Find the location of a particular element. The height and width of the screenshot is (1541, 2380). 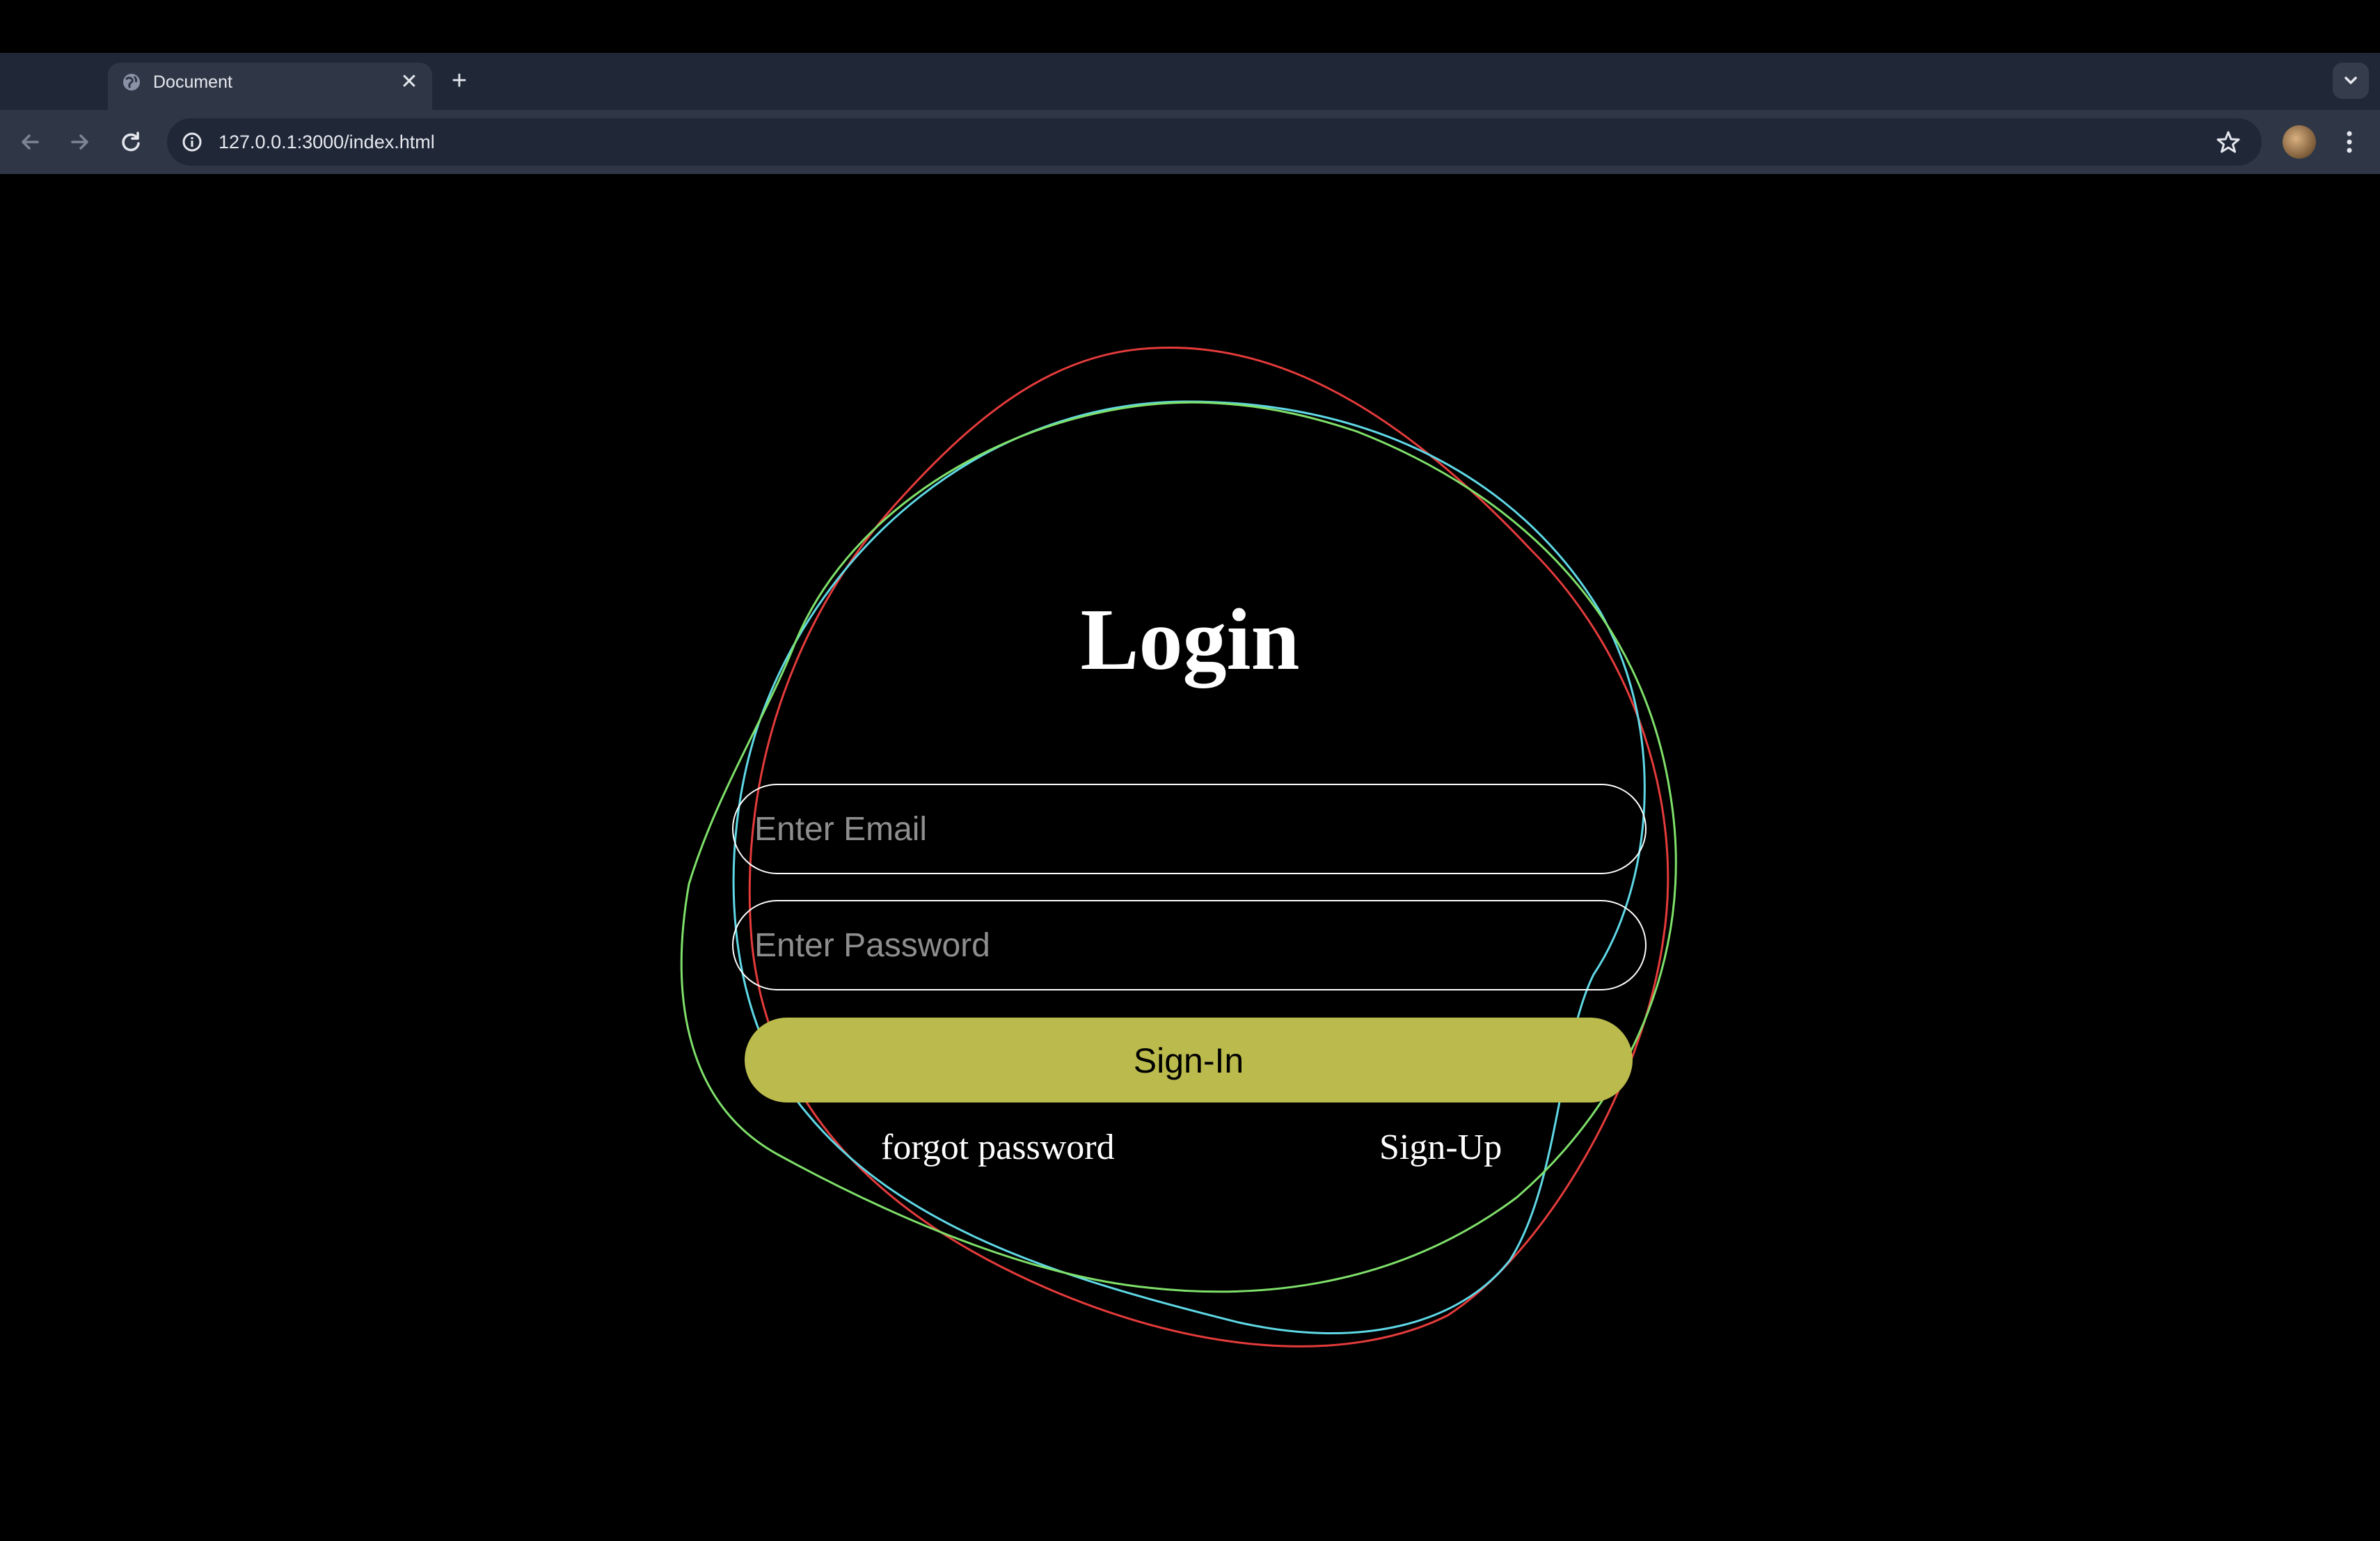

profile-avatar is located at coordinates (2299, 142).